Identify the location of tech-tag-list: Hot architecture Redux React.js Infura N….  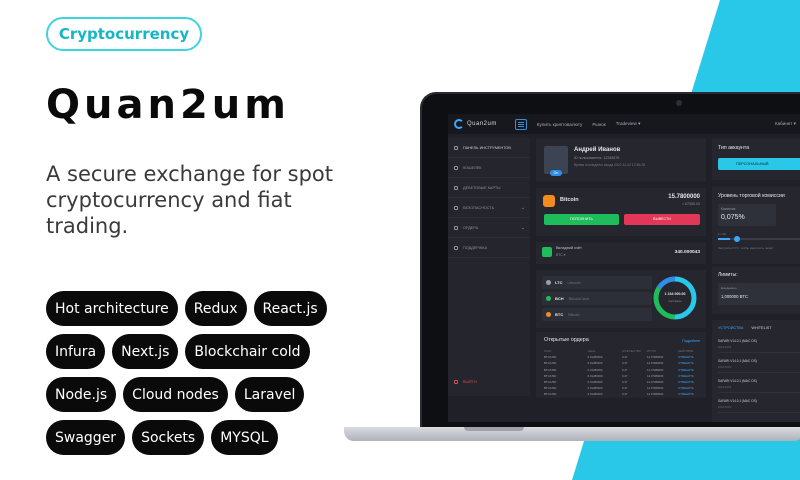
(196, 377).